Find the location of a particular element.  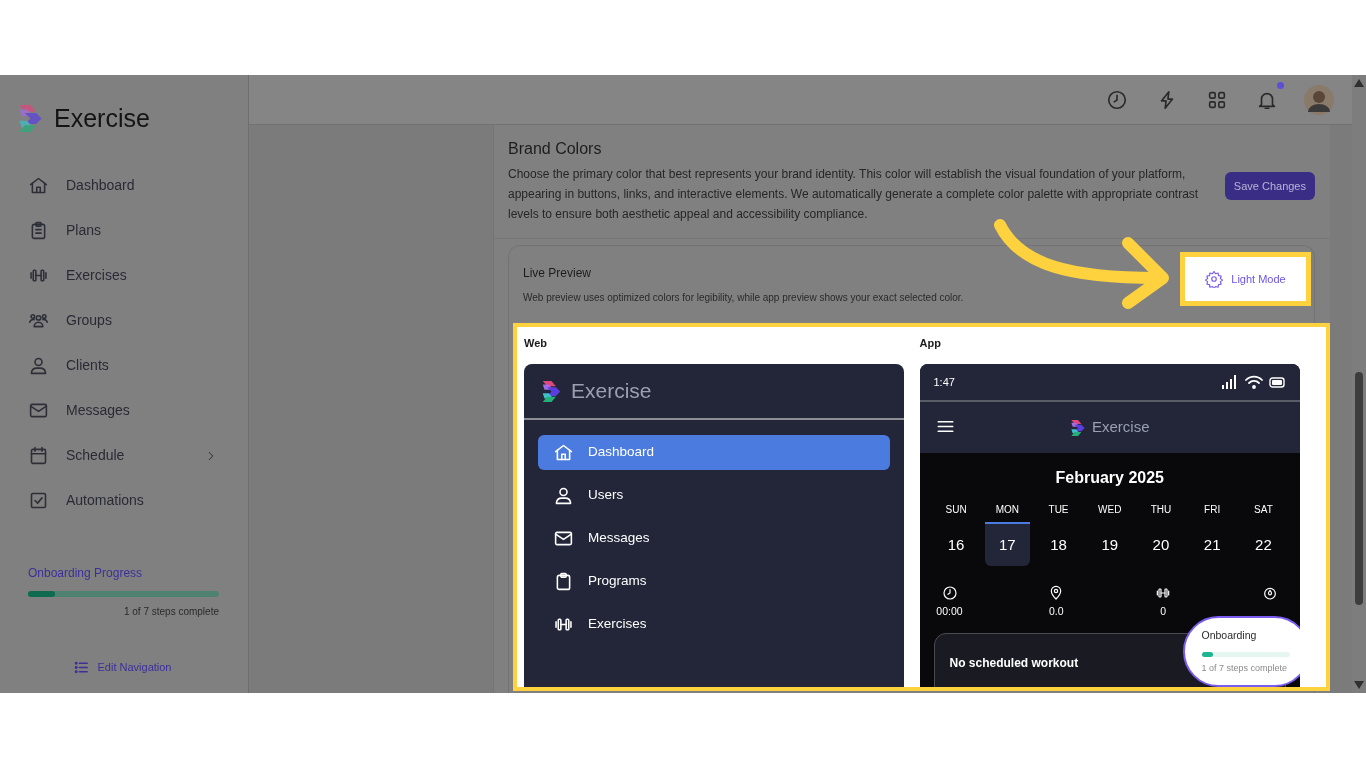

avatar is located at coordinates (1319, 99).